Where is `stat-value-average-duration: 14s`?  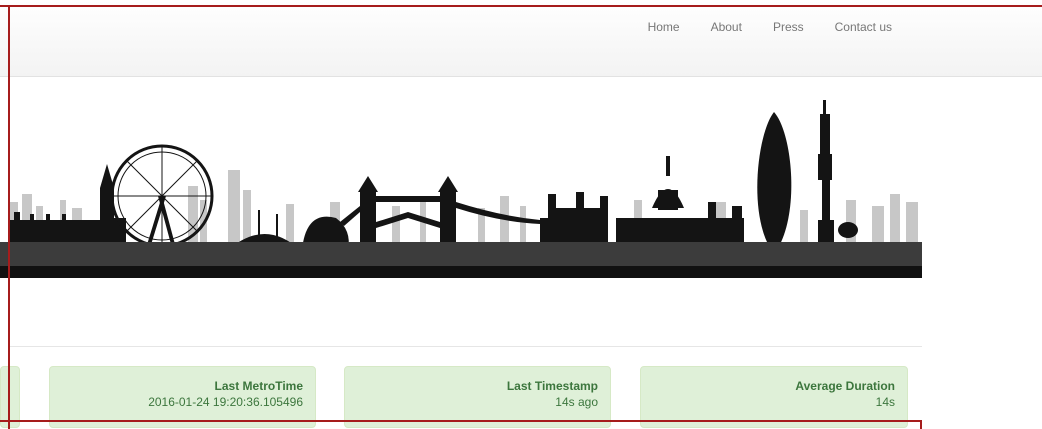
stat-value-average-duration: 14s is located at coordinates (885, 402).